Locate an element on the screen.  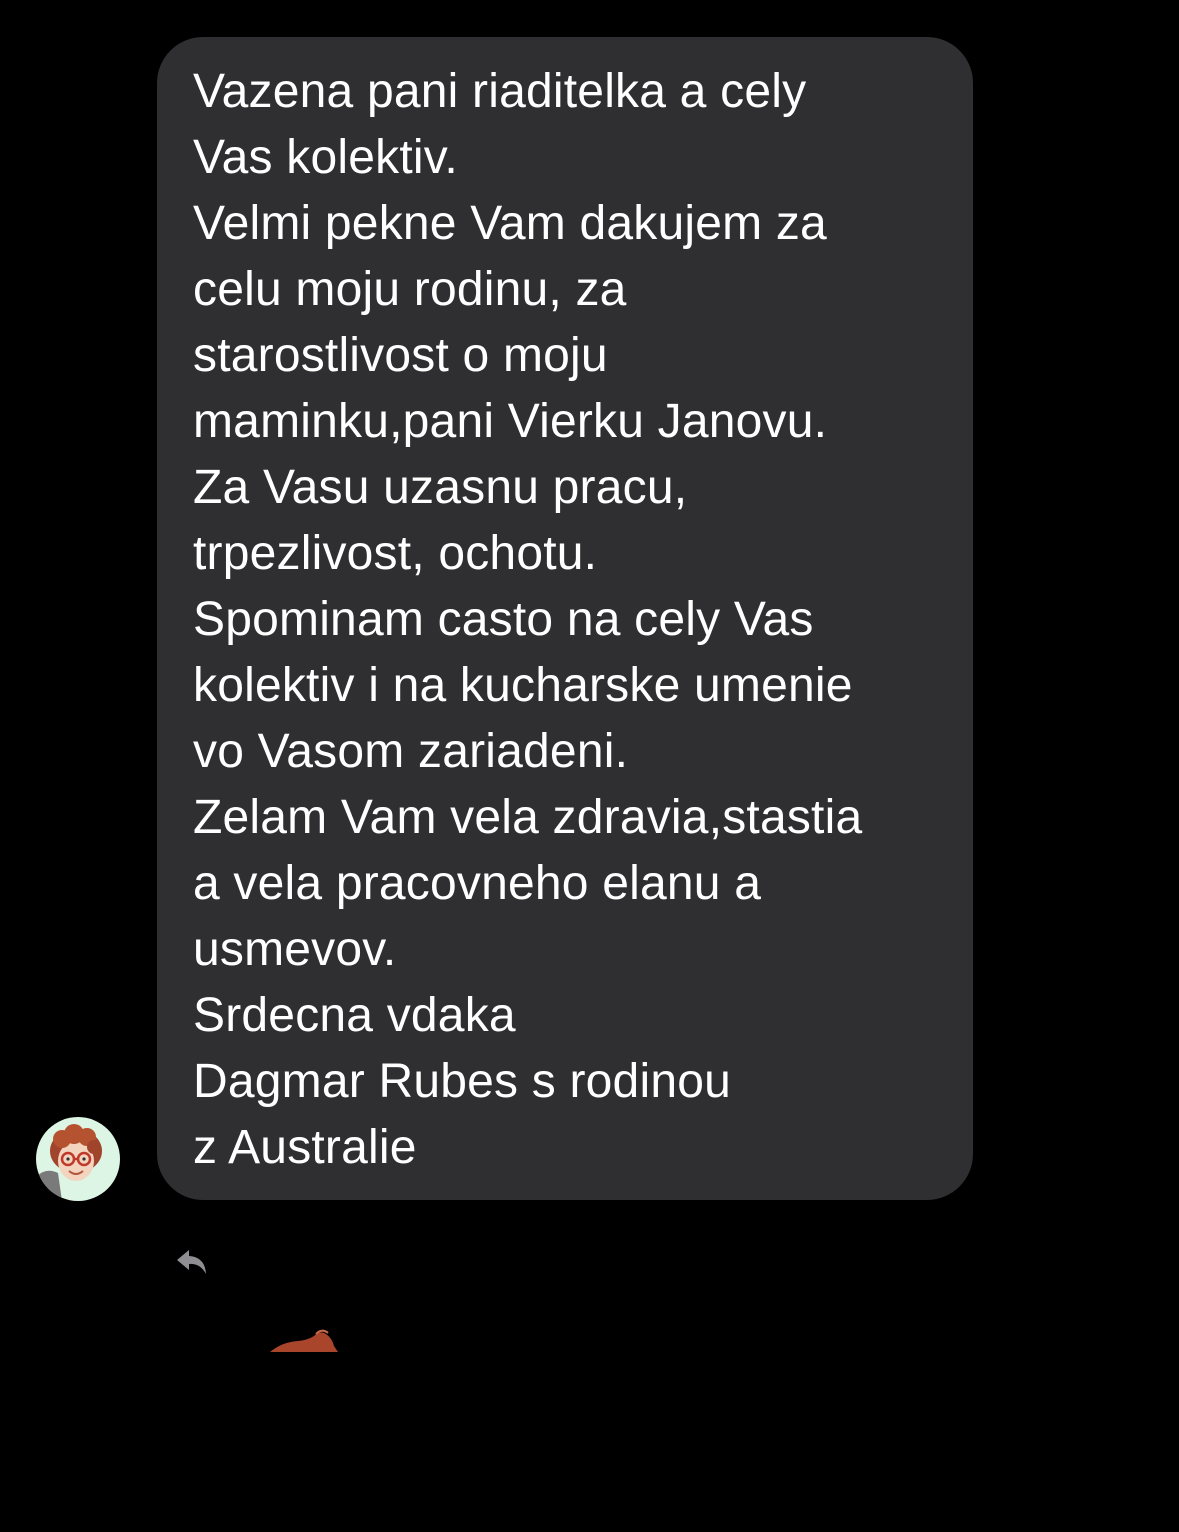
sender-avatar is located at coordinates (78, 1159).